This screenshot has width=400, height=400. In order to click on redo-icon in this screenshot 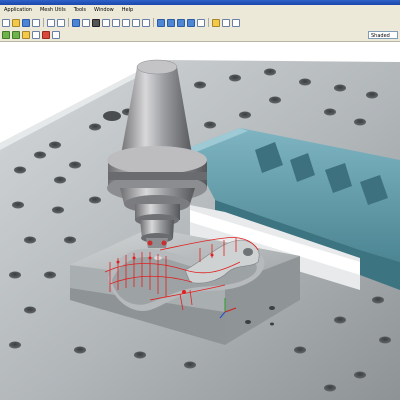, I will do `click(61, 22)`.